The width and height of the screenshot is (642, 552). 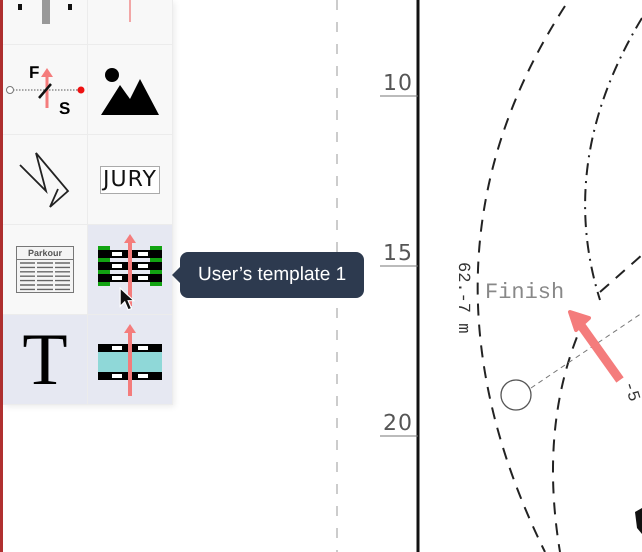 What do you see at coordinates (638, 521) in the screenshot?
I see `obstacle-mark` at bounding box center [638, 521].